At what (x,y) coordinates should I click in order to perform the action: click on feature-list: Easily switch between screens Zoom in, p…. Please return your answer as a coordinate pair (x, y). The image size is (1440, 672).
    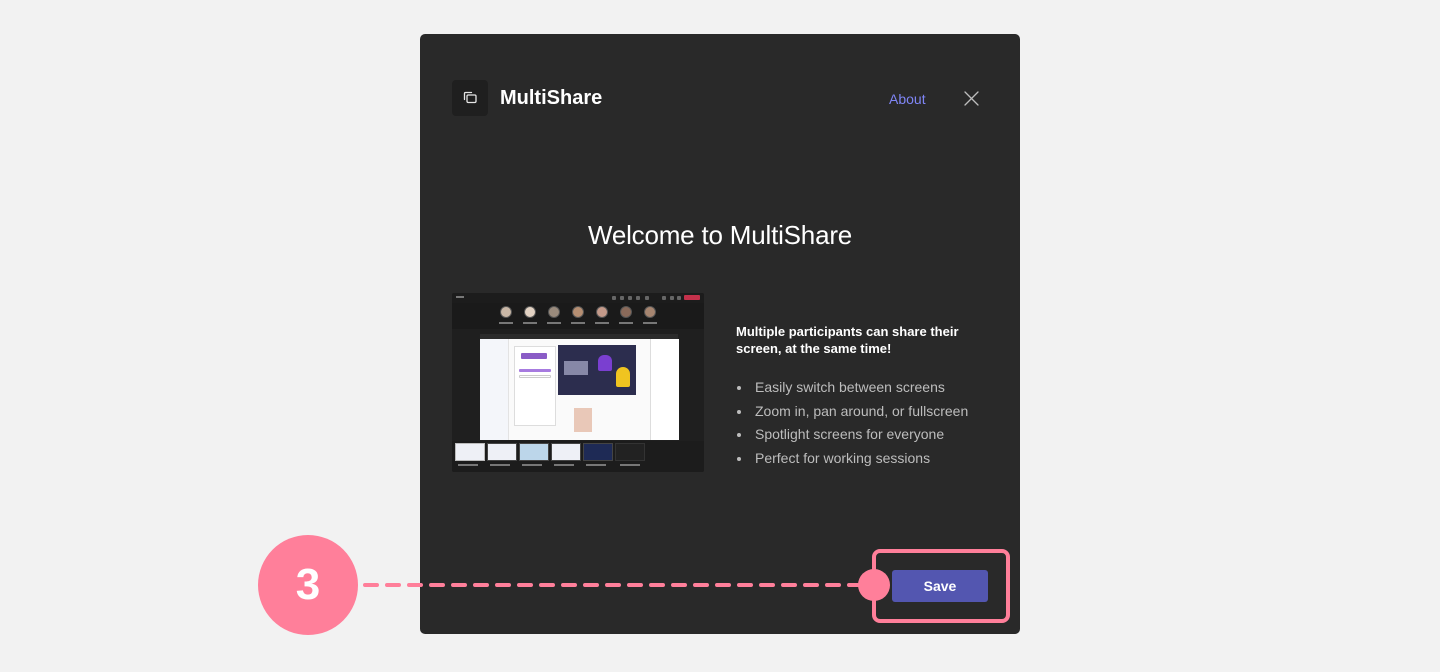
    Looking at the image, I should click on (852, 423).